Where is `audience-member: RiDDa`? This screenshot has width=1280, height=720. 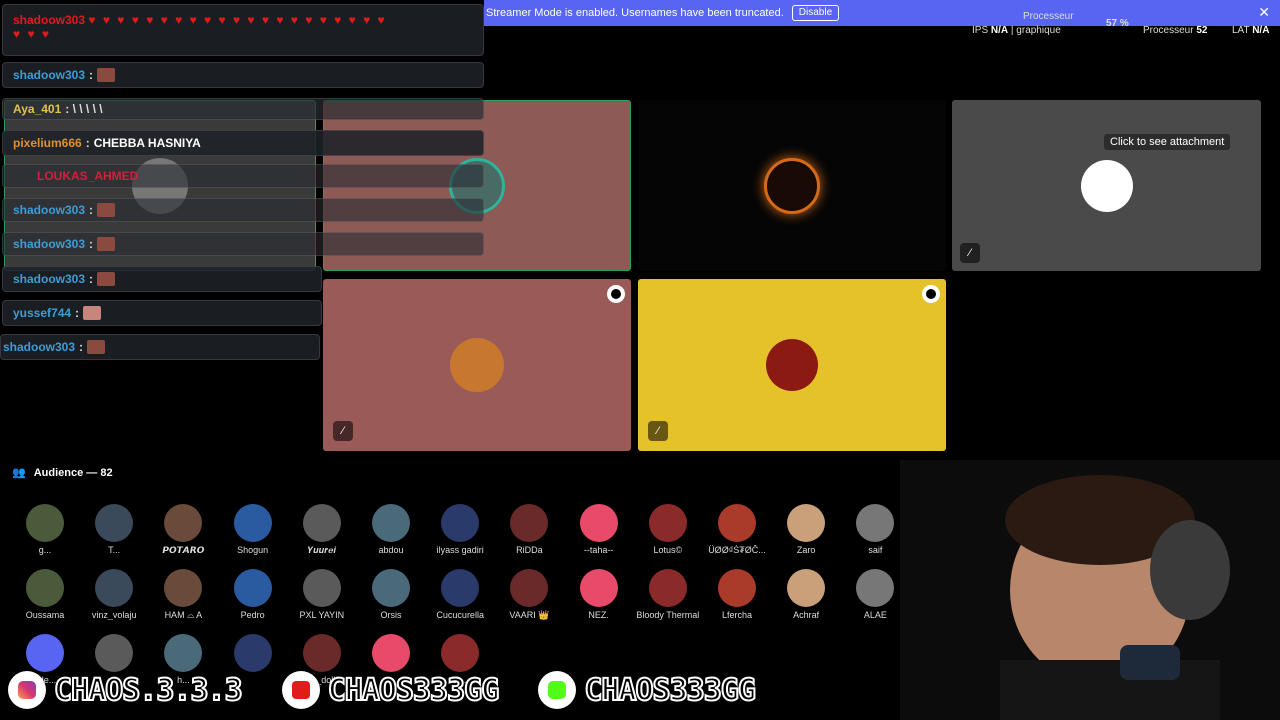
audience-member: RiDDa is located at coordinates (529, 529).